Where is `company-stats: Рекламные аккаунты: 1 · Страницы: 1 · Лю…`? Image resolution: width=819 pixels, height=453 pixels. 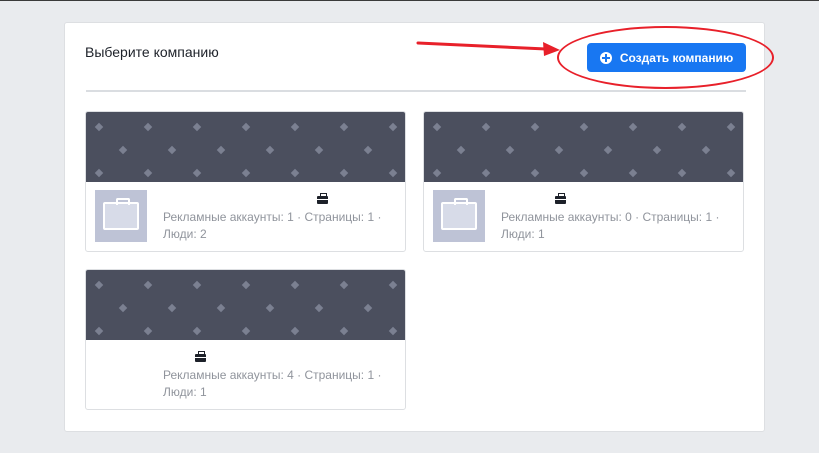 company-stats: Рекламные аккаунты: 1 · Страницы: 1 · Лю… is located at coordinates (280, 226).